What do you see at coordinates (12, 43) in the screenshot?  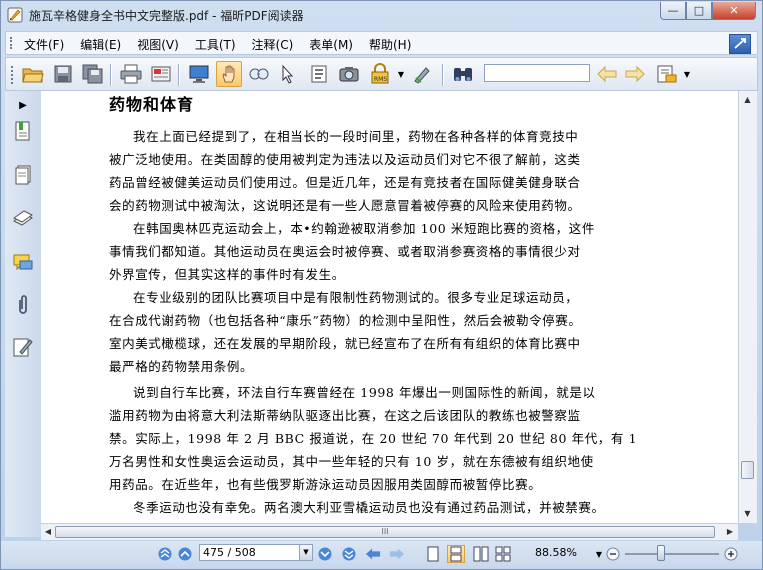 I see `menu-grip` at bounding box center [12, 43].